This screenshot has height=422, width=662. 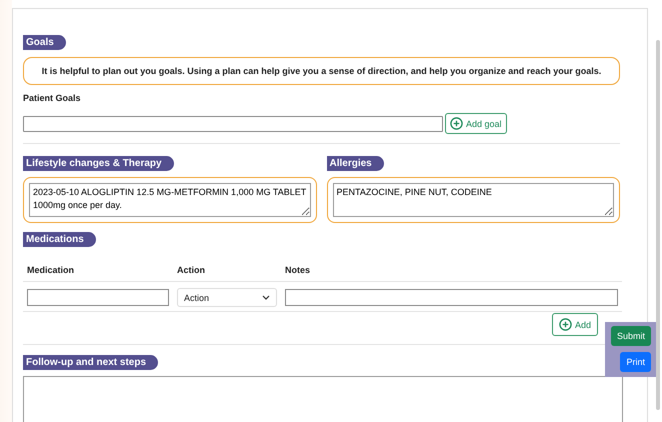 I want to click on chevron-down-icon, so click(x=266, y=297).